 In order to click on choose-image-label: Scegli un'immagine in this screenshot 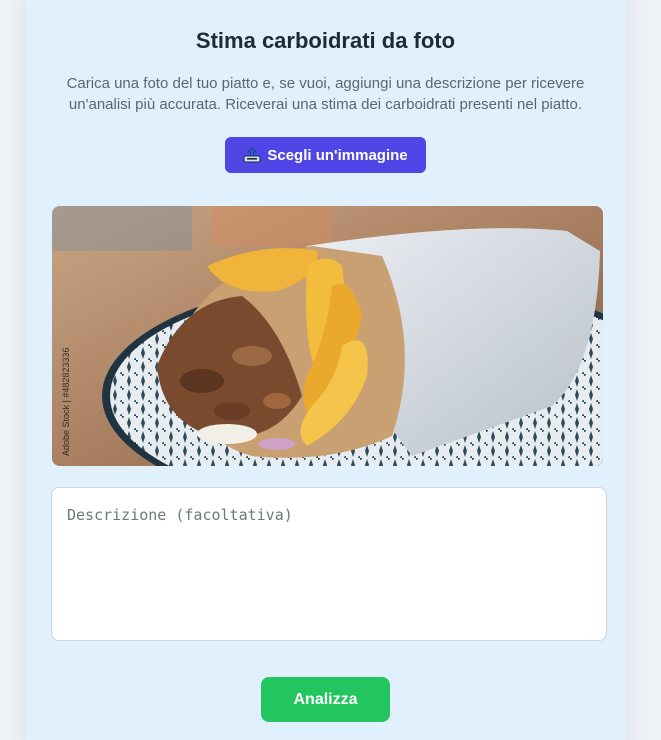, I will do `click(337, 155)`.